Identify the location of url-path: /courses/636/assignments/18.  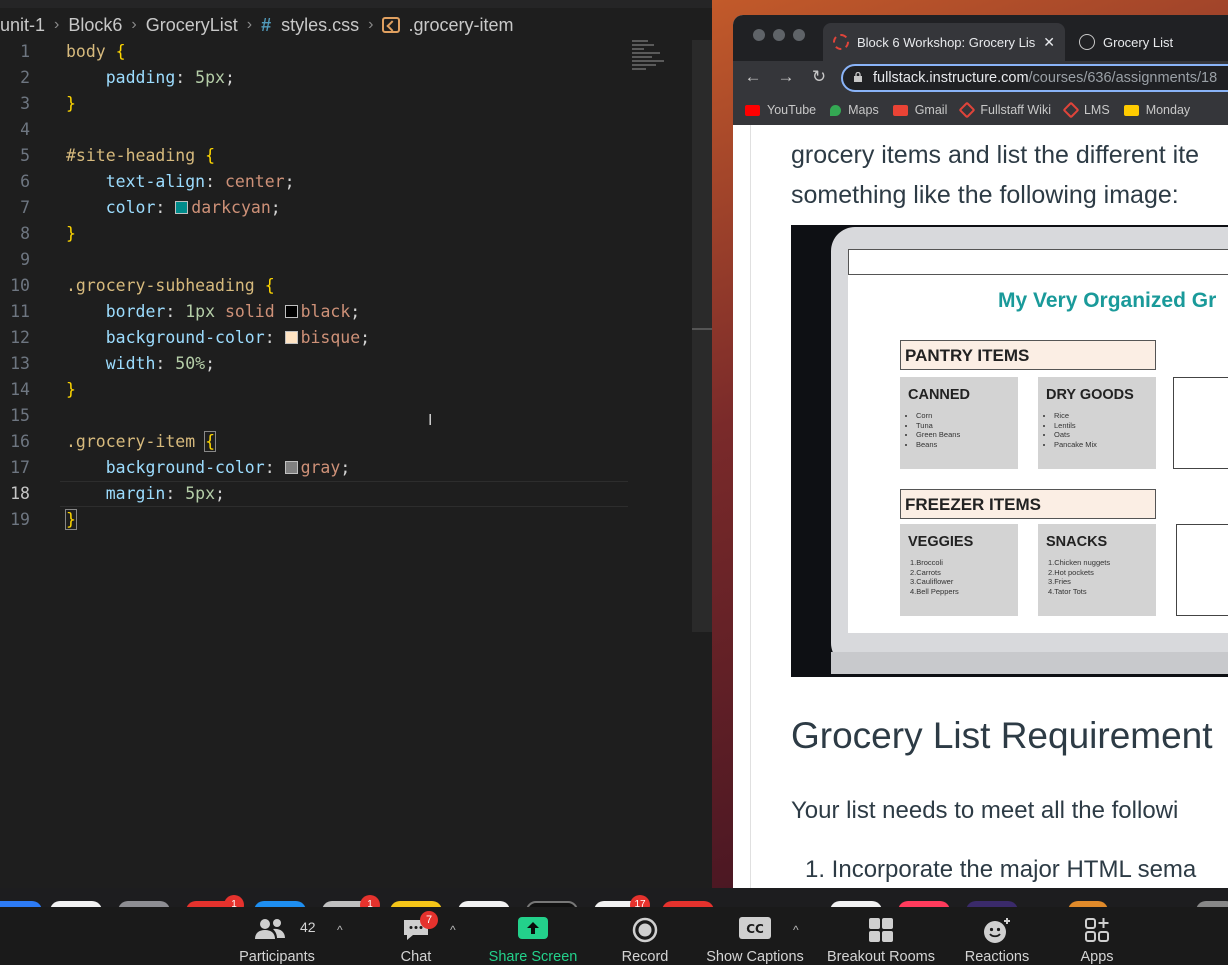
(1123, 78).